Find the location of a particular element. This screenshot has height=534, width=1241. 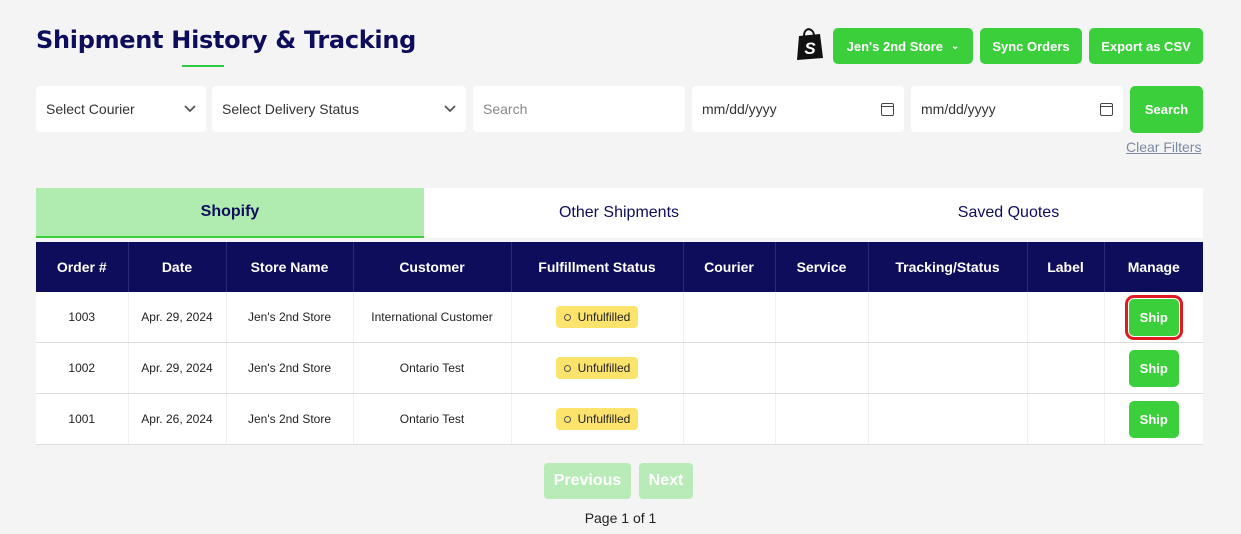

export-csv-button: Export as CSV is located at coordinates (1146, 46).